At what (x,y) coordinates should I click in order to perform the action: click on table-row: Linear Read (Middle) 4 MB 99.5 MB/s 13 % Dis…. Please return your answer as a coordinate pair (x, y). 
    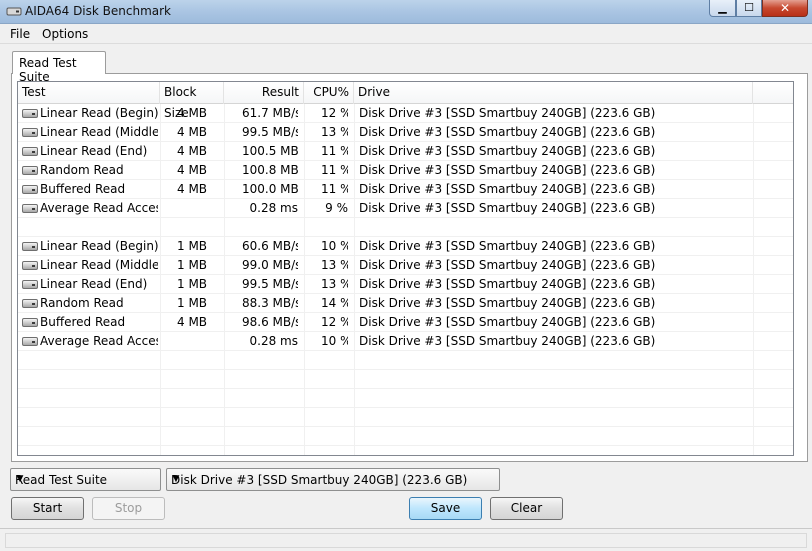
    Looking at the image, I should click on (405, 132).